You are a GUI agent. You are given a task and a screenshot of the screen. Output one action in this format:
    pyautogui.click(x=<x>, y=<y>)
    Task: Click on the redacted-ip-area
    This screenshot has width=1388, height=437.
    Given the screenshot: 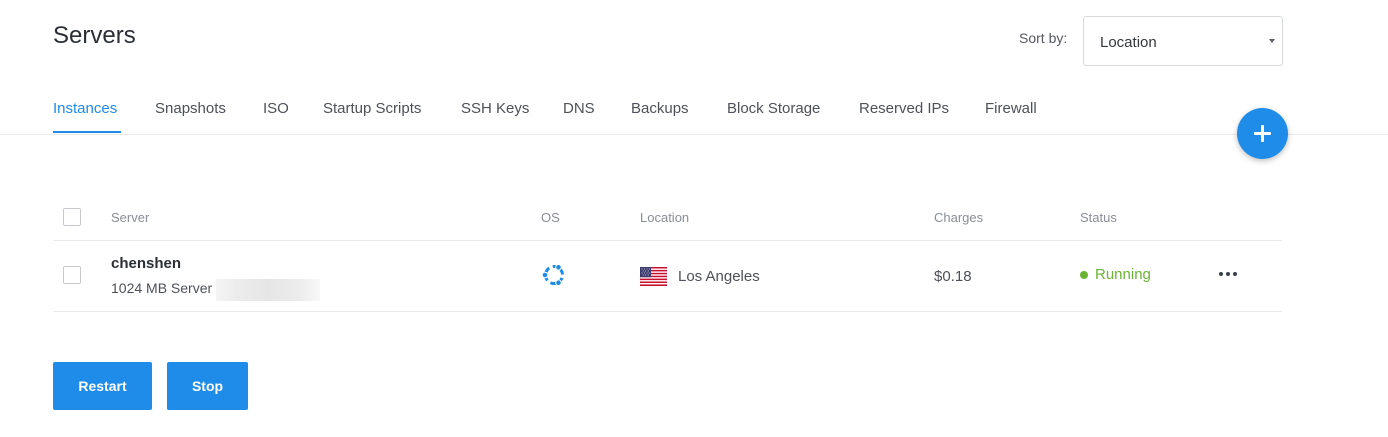 What is the action you would take?
    pyautogui.click(x=268, y=290)
    